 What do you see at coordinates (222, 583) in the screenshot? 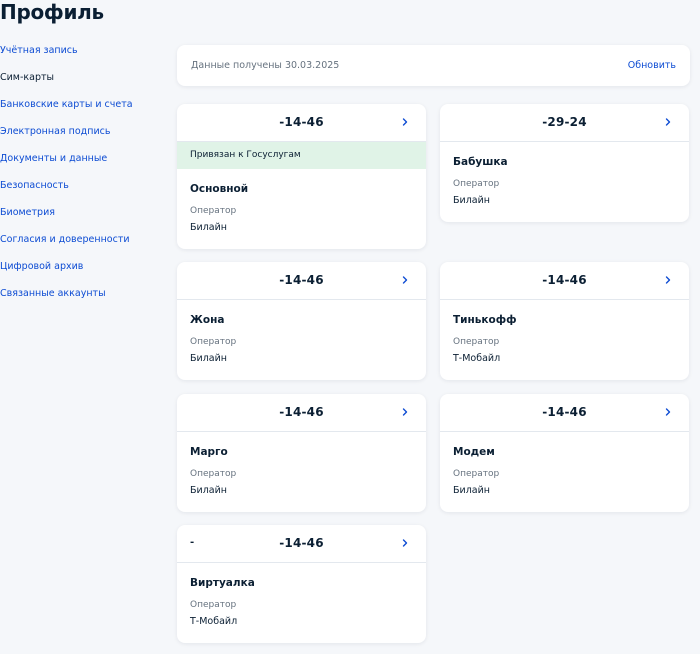
I see `sim-name: Виртуалка` at bounding box center [222, 583].